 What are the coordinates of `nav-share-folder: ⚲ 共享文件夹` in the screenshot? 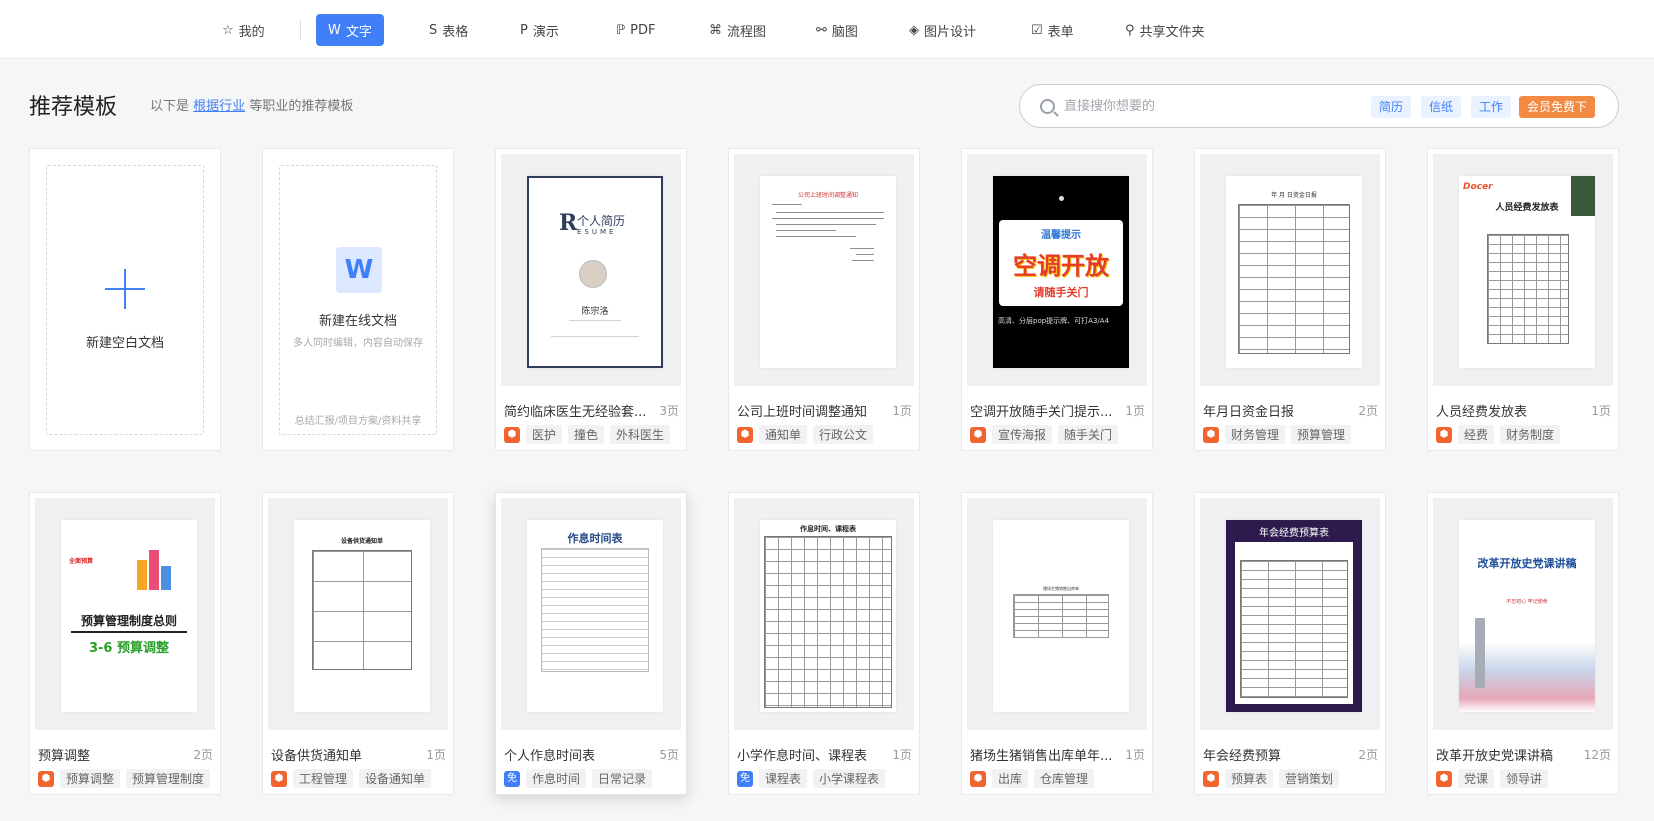 It's located at (1165, 30).